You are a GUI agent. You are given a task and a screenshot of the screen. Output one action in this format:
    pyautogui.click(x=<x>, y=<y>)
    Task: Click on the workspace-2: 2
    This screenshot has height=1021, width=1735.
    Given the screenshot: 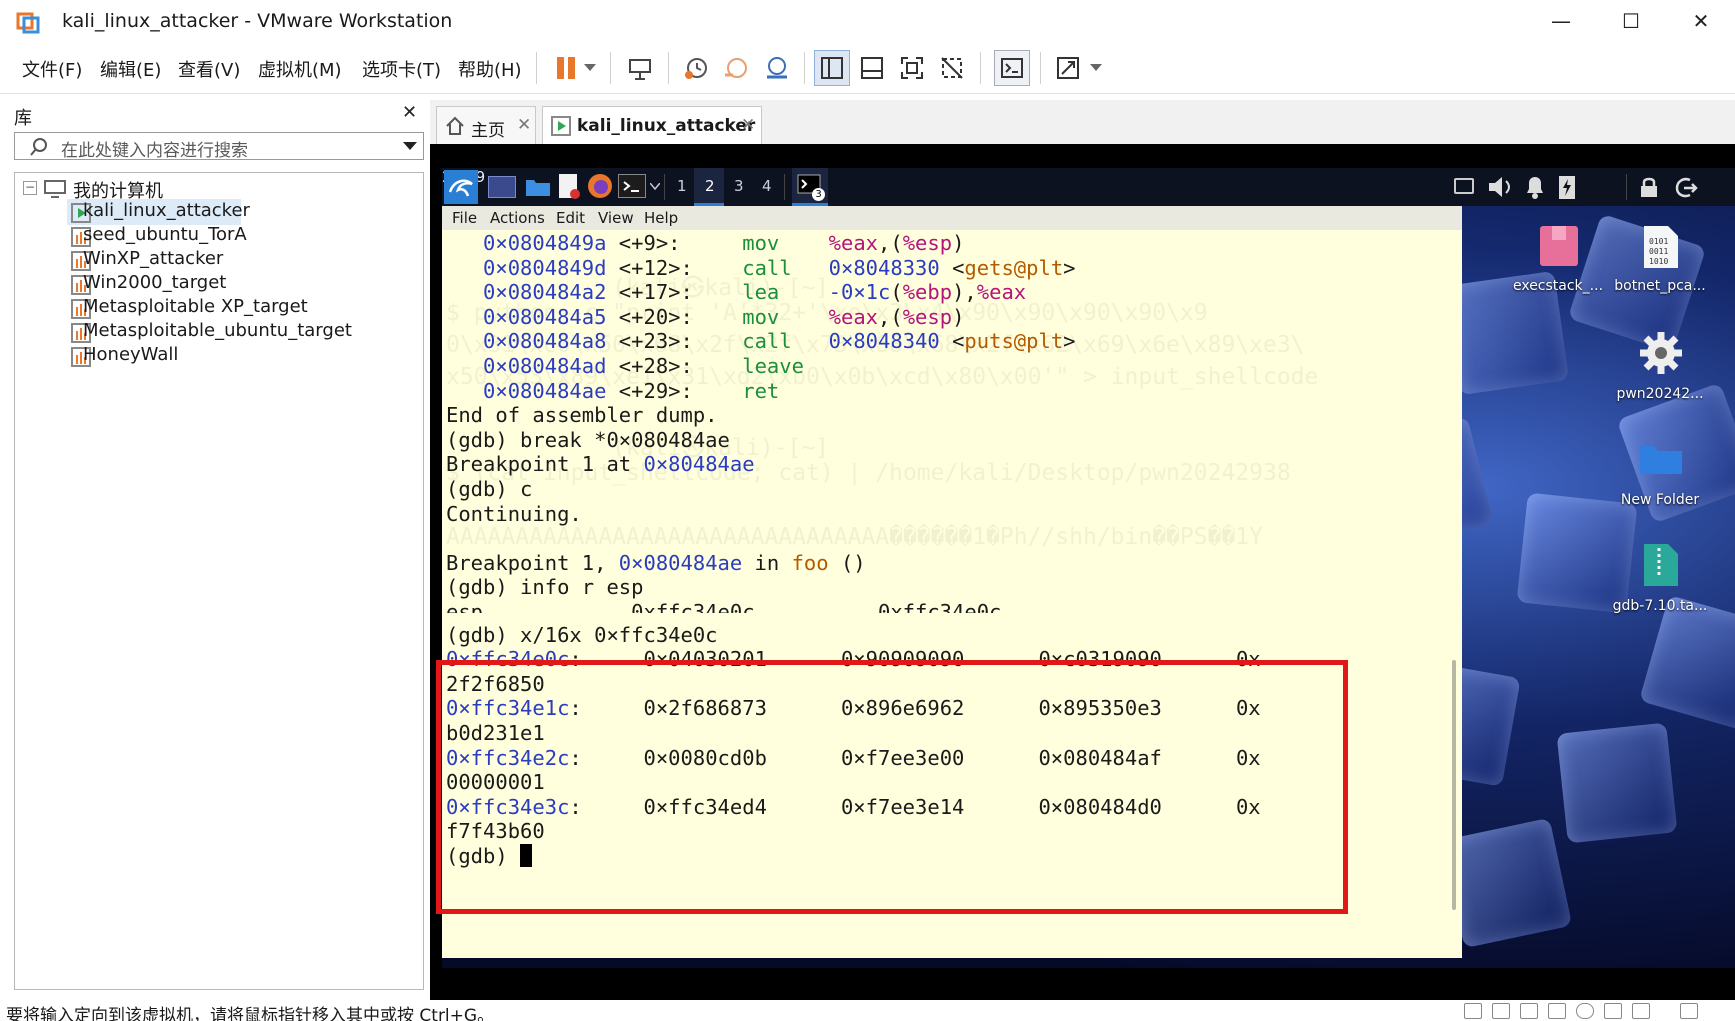 What is the action you would take?
    pyautogui.click(x=710, y=186)
    